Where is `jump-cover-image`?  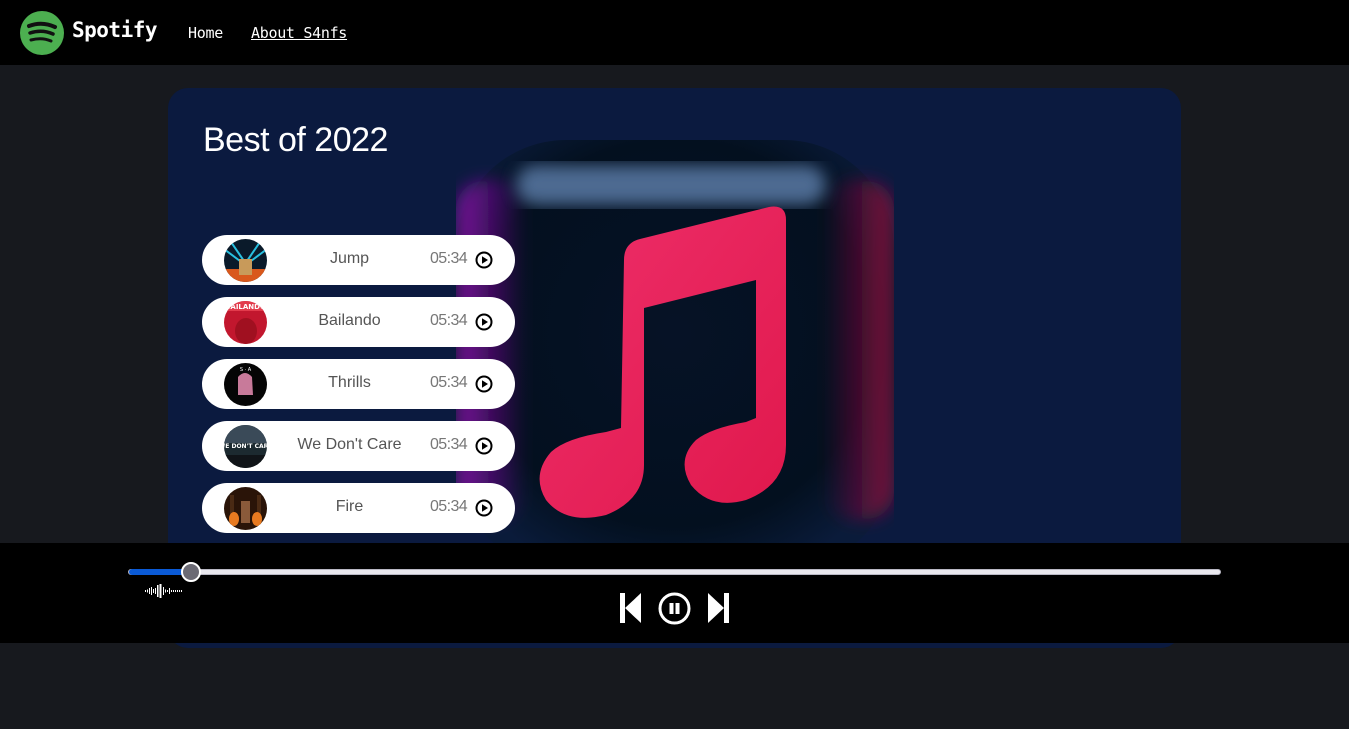
jump-cover-image is located at coordinates (245, 260).